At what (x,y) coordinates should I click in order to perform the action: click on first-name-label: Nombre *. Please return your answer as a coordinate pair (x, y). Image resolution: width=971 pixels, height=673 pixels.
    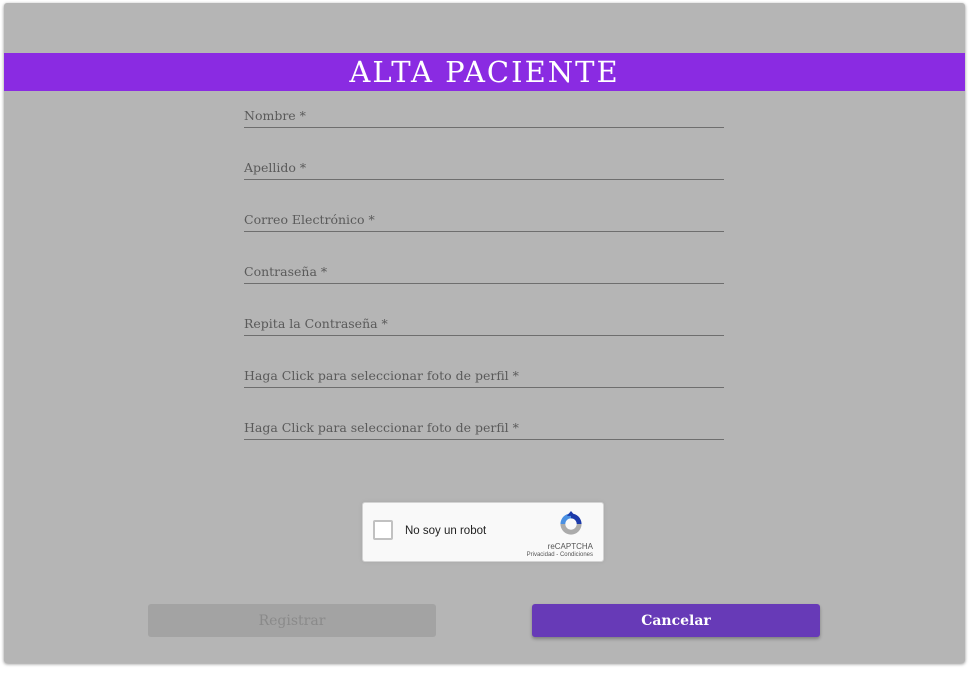
    Looking at the image, I should click on (275, 115).